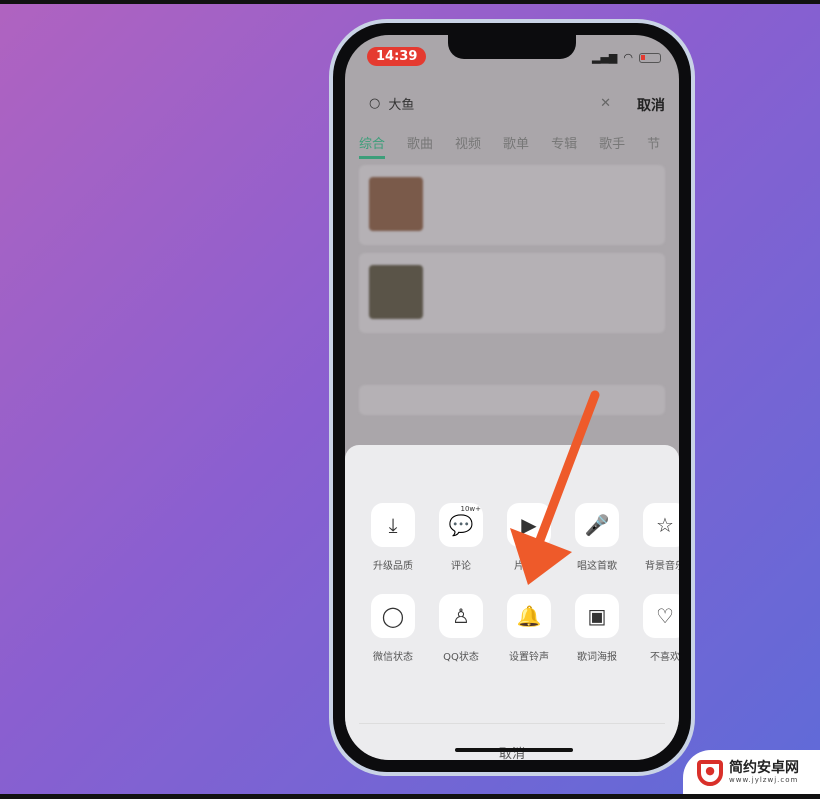 This screenshot has width=820, height=799. Describe the element at coordinates (516, 146) in the screenshot. I see `tab-playlists: 歌单` at that location.